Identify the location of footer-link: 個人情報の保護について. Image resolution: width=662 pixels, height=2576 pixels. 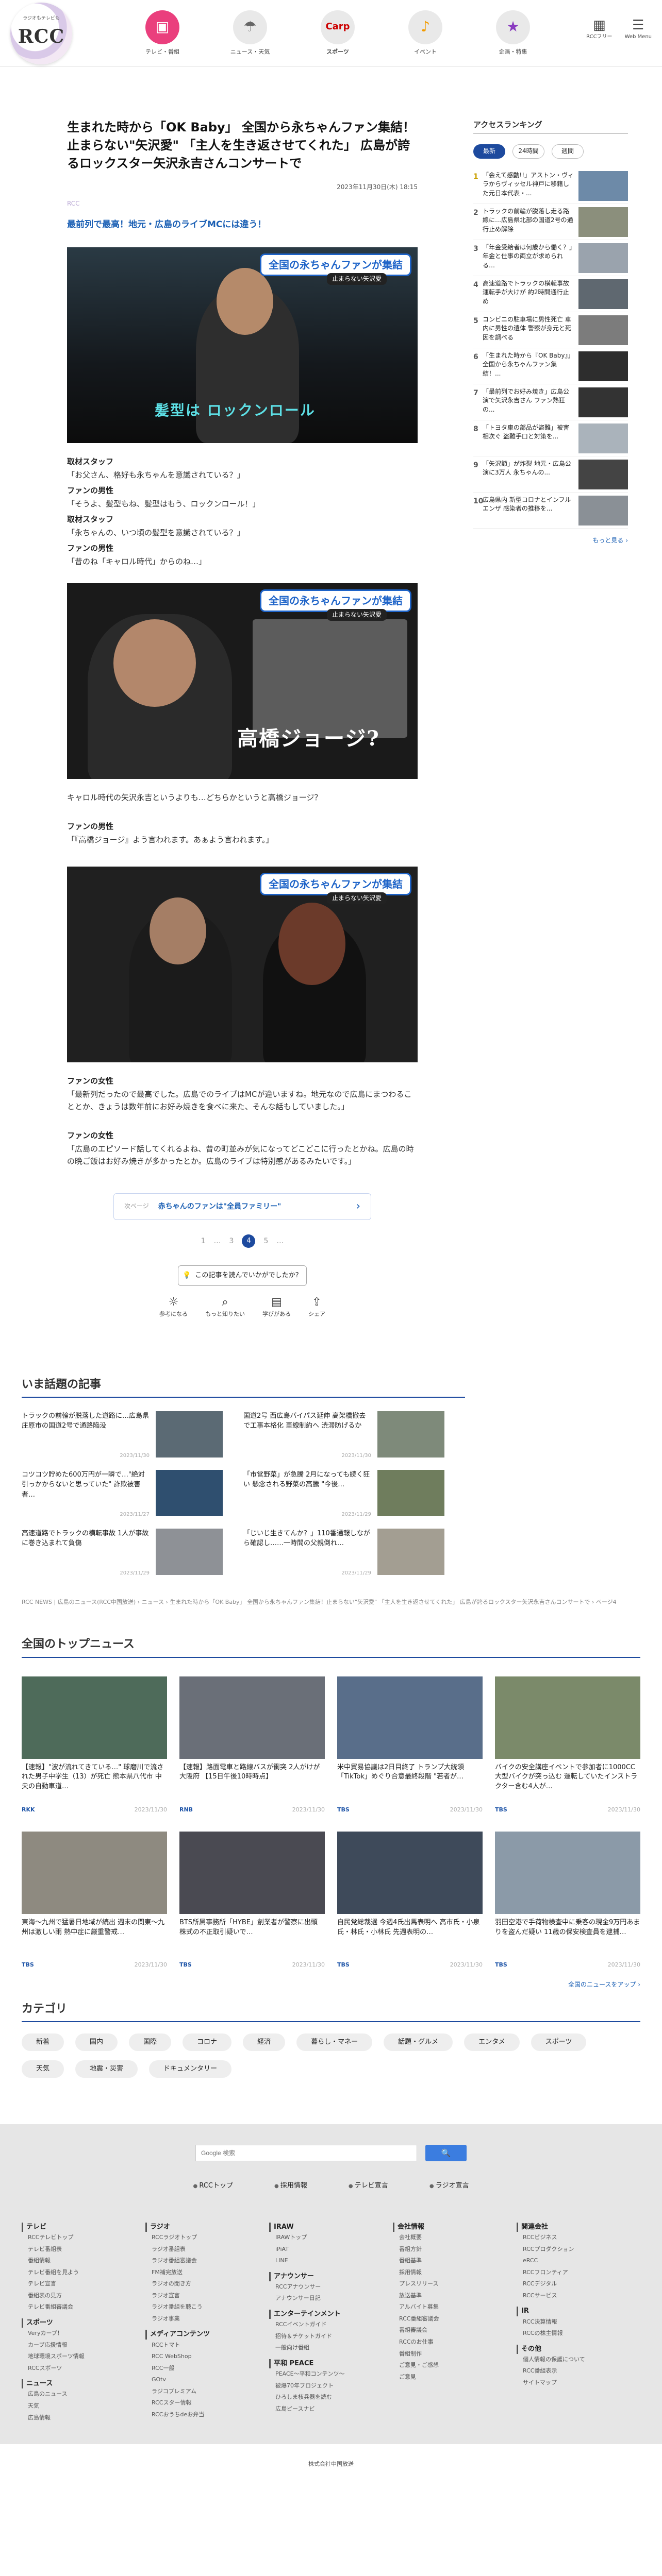
(578, 2360).